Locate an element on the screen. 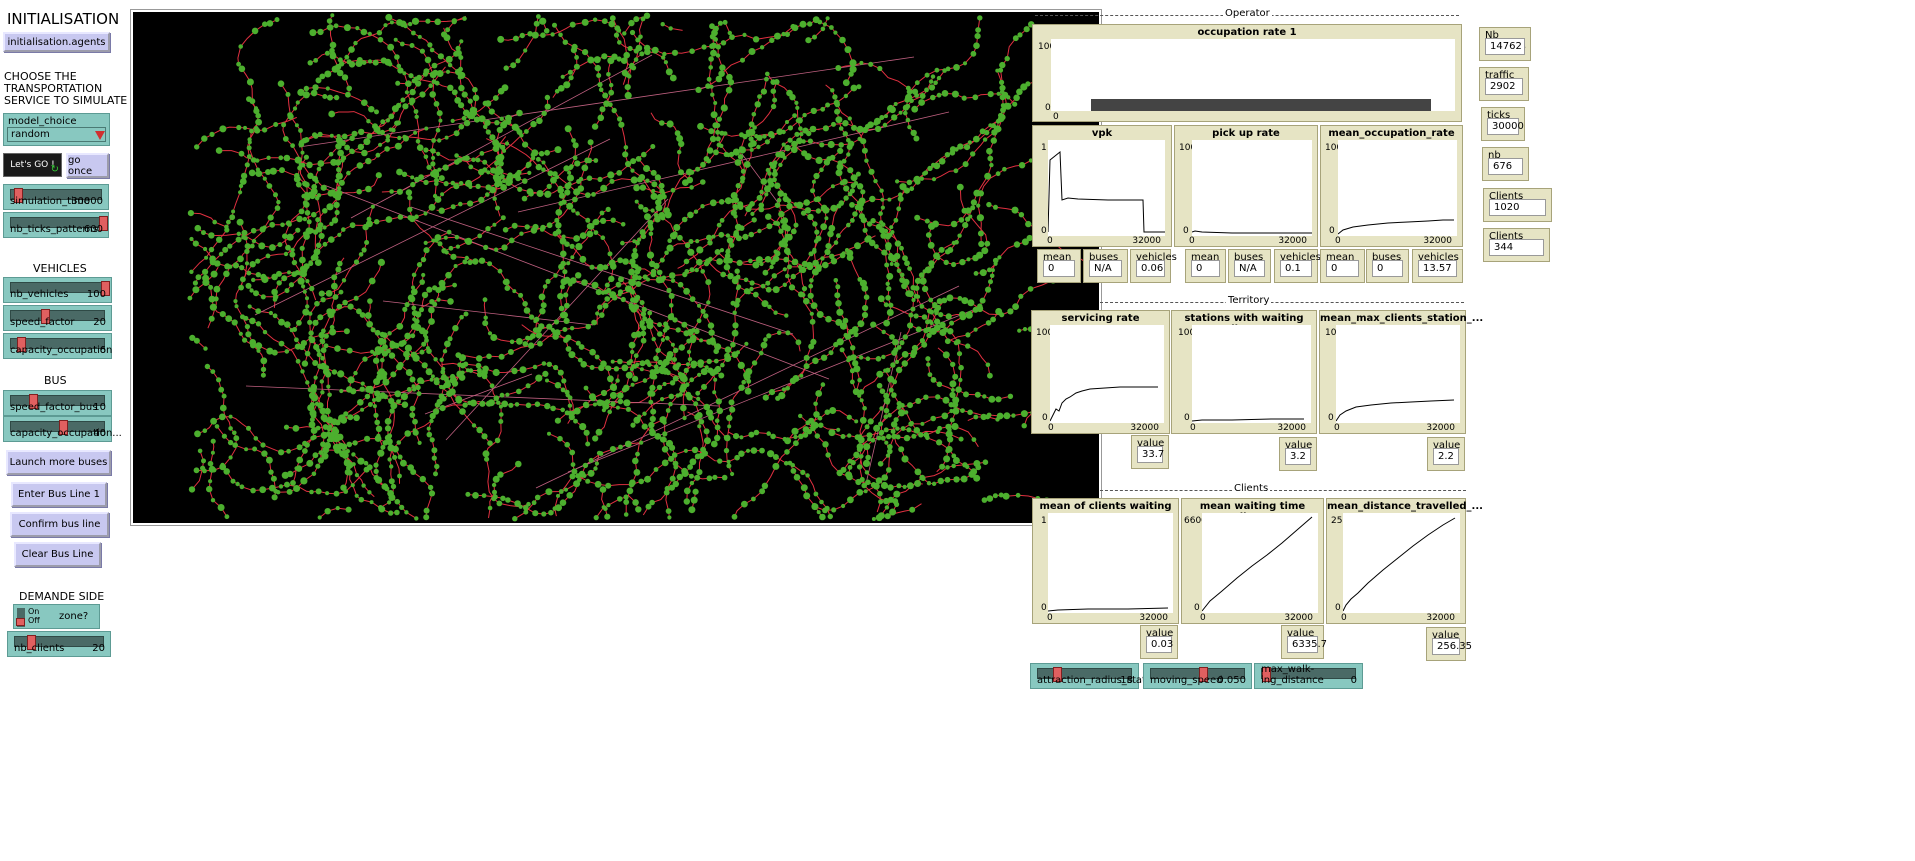  monitor-value: 0.06 is located at coordinates (1150, 268).